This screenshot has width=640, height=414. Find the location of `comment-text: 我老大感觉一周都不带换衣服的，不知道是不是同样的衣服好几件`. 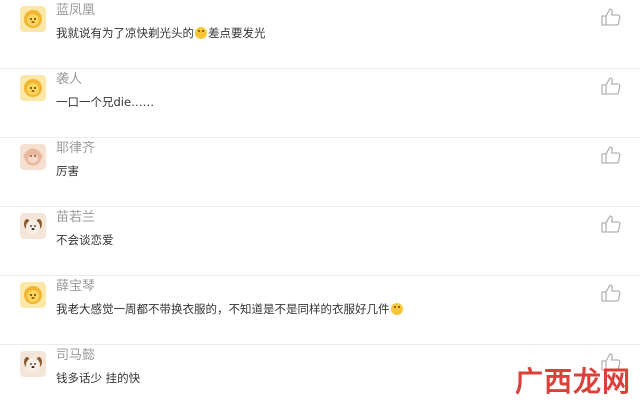

comment-text: 我老大感觉一周都不带换衣服的，不知道是不是同样的衣服好几件 is located at coordinates (230, 309).